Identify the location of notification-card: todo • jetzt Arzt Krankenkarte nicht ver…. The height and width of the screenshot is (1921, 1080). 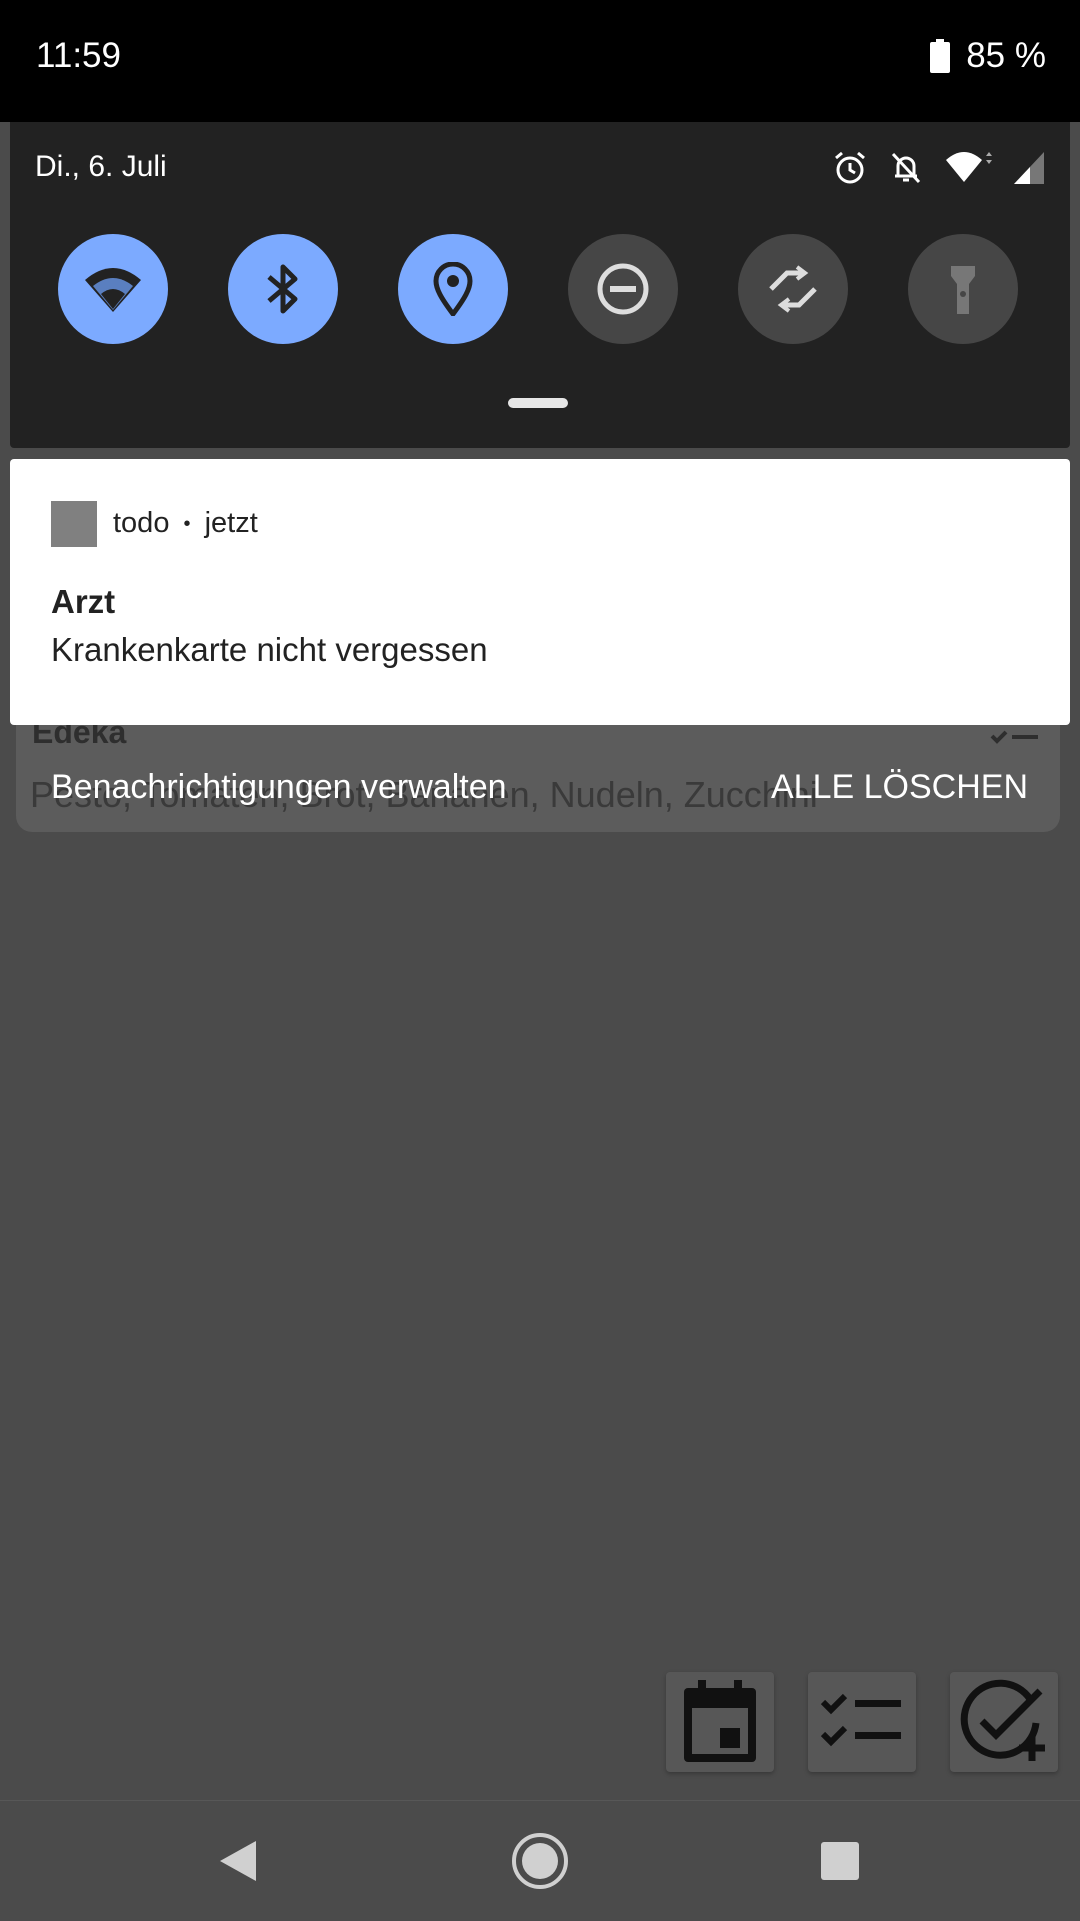
(540, 592).